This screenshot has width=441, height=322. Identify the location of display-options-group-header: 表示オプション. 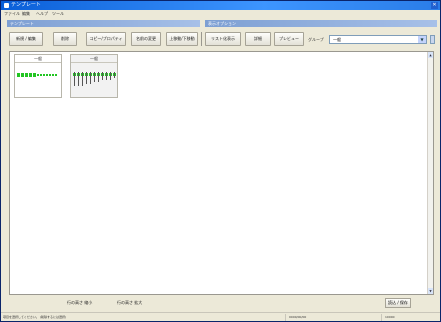
(321, 23).